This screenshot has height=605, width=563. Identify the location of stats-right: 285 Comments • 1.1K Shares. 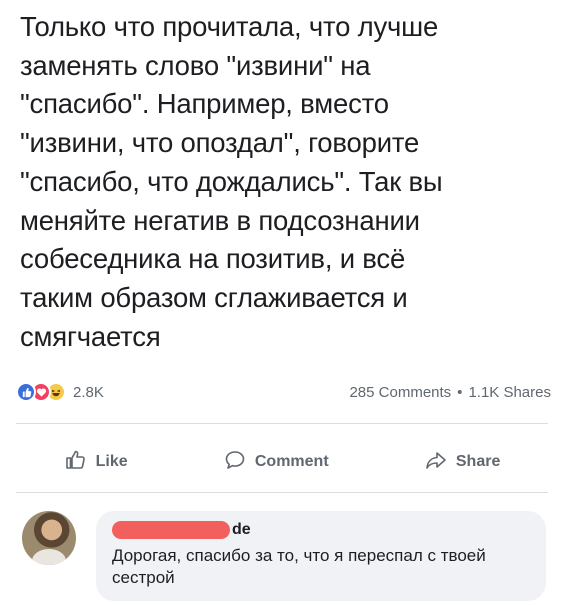
(450, 392).